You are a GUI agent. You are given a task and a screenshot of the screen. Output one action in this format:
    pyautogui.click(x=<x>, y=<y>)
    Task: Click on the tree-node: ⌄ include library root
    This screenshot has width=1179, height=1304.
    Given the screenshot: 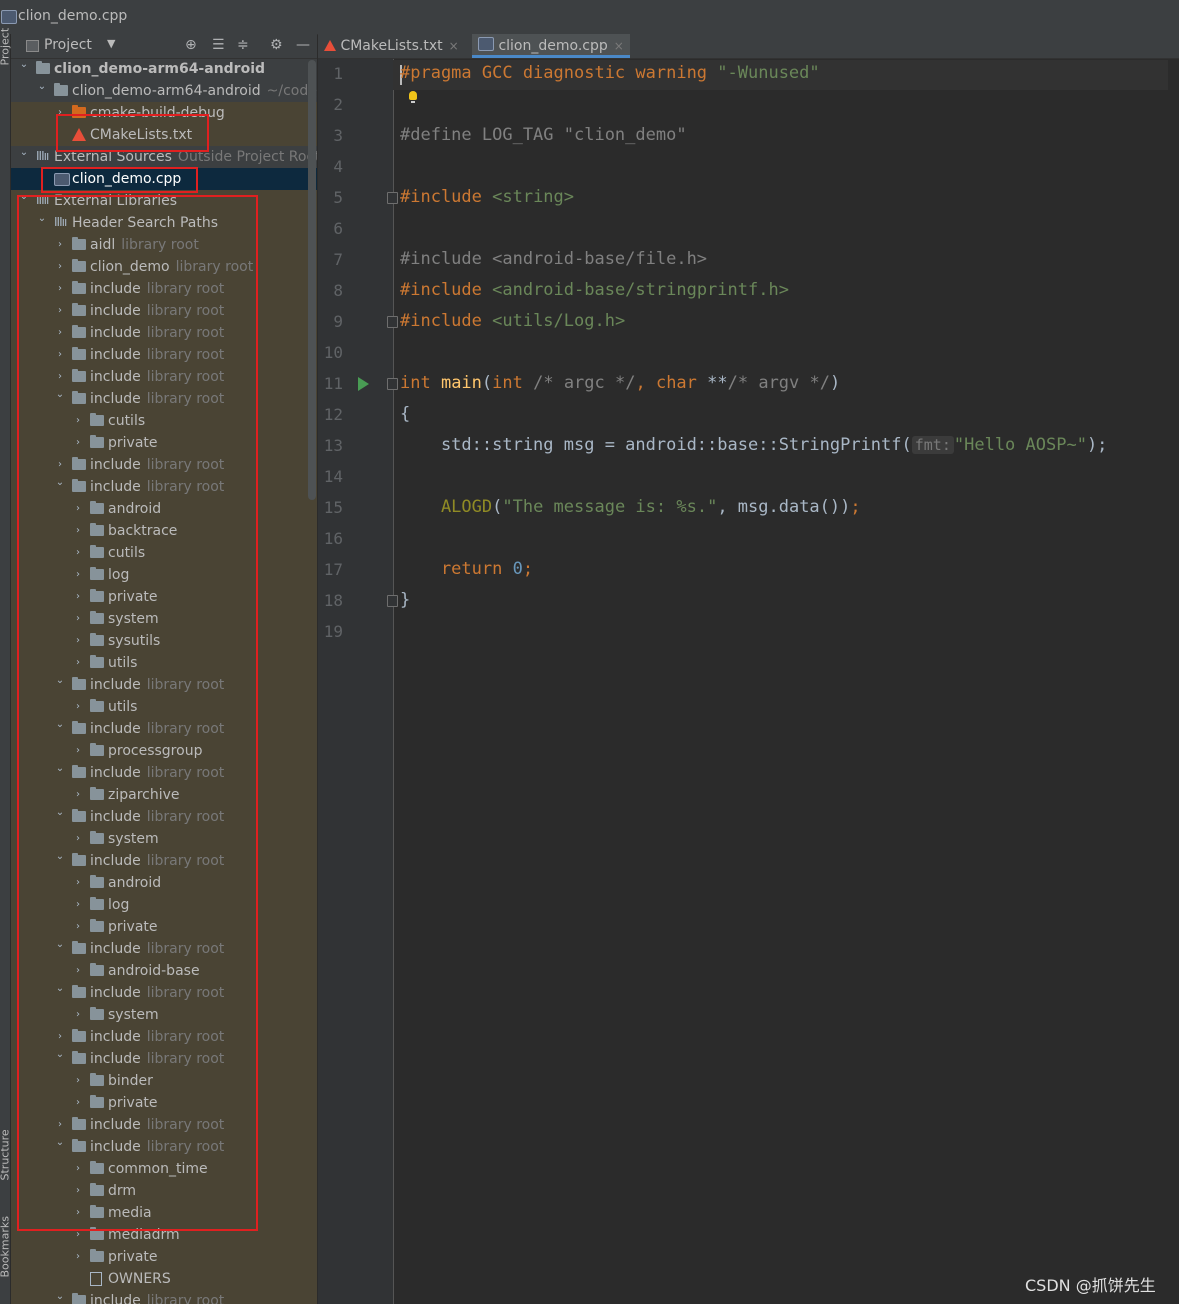 What is the action you would take?
    pyautogui.click(x=164, y=1297)
    